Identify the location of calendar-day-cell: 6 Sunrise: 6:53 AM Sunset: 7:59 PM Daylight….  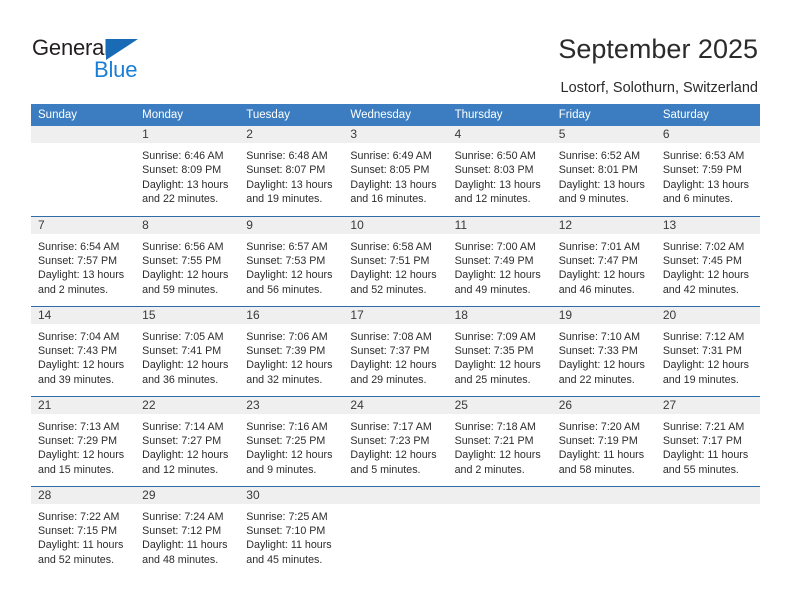
(707, 171).